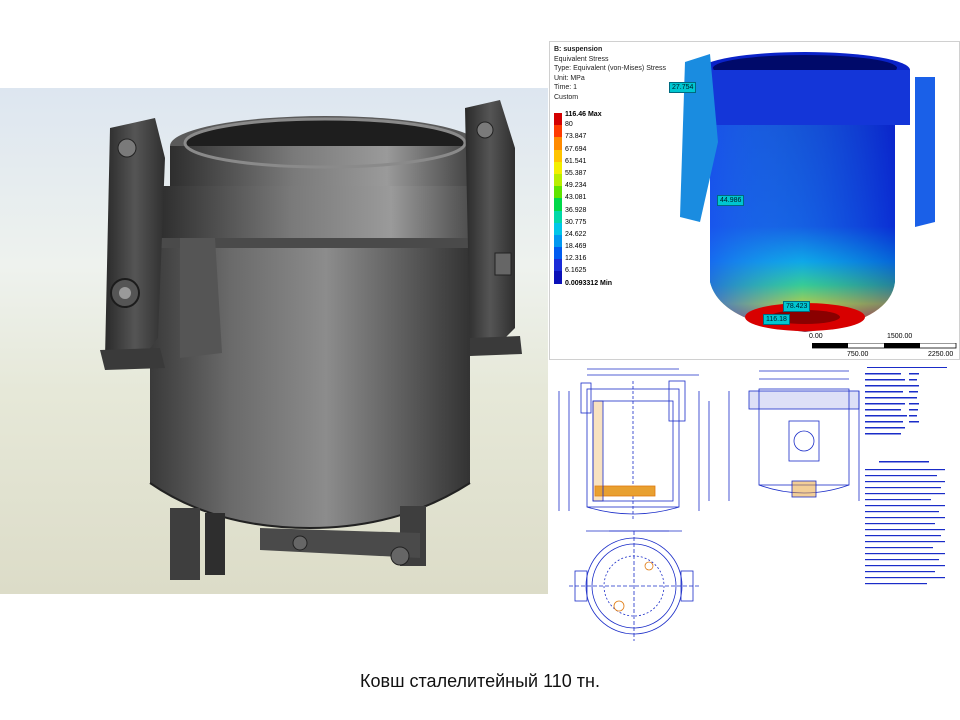  I want to click on stress-probe-1: 27.754, so click(683, 87).